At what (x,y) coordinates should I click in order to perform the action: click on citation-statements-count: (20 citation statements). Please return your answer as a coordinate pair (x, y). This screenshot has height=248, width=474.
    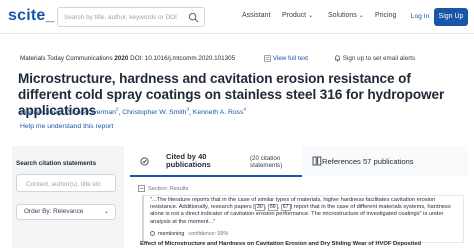
    Looking at the image, I should click on (266, 162).